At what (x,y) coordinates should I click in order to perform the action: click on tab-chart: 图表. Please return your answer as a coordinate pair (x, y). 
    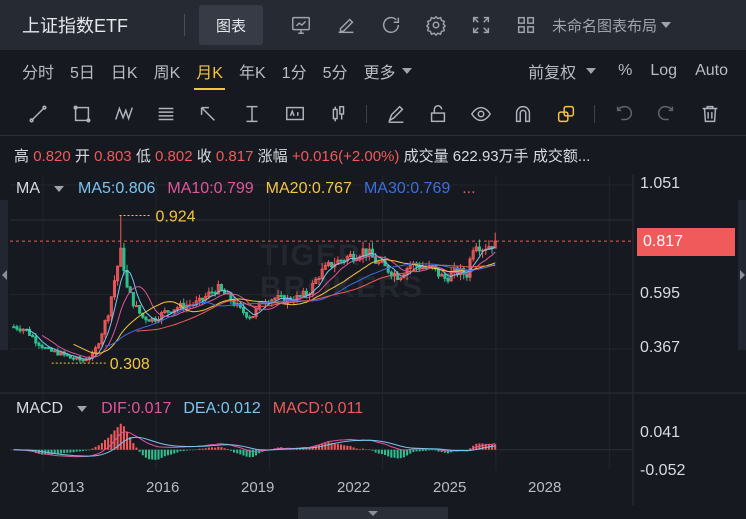
    Looking at the image, I should click on (231, 25).